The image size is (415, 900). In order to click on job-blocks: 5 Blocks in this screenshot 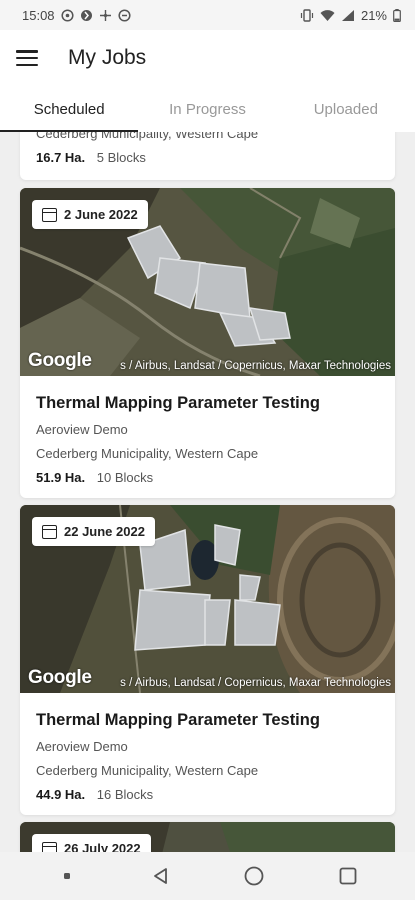, I will do `click(121, 157)`.